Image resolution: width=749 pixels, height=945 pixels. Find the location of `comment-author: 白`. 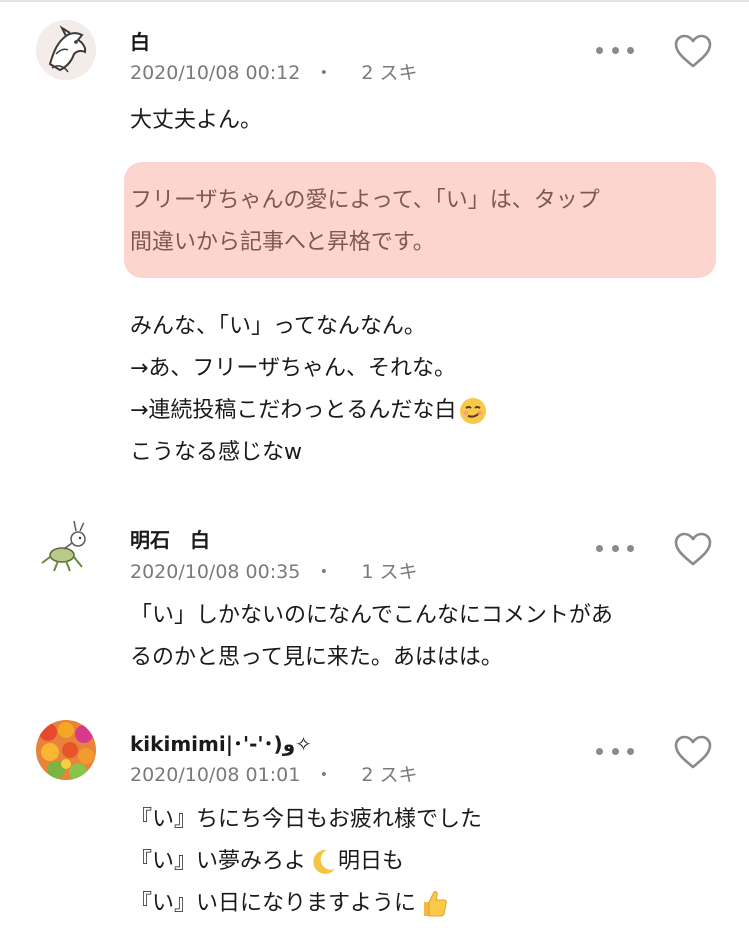

comment-author: 白 is located at coordinates (140, 40).